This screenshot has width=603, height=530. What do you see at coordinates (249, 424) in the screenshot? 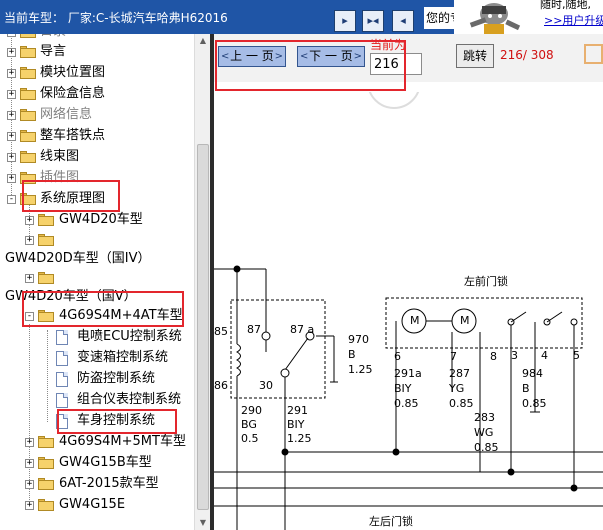
I see `wire-color: BG` at bounding box center [249, 424].